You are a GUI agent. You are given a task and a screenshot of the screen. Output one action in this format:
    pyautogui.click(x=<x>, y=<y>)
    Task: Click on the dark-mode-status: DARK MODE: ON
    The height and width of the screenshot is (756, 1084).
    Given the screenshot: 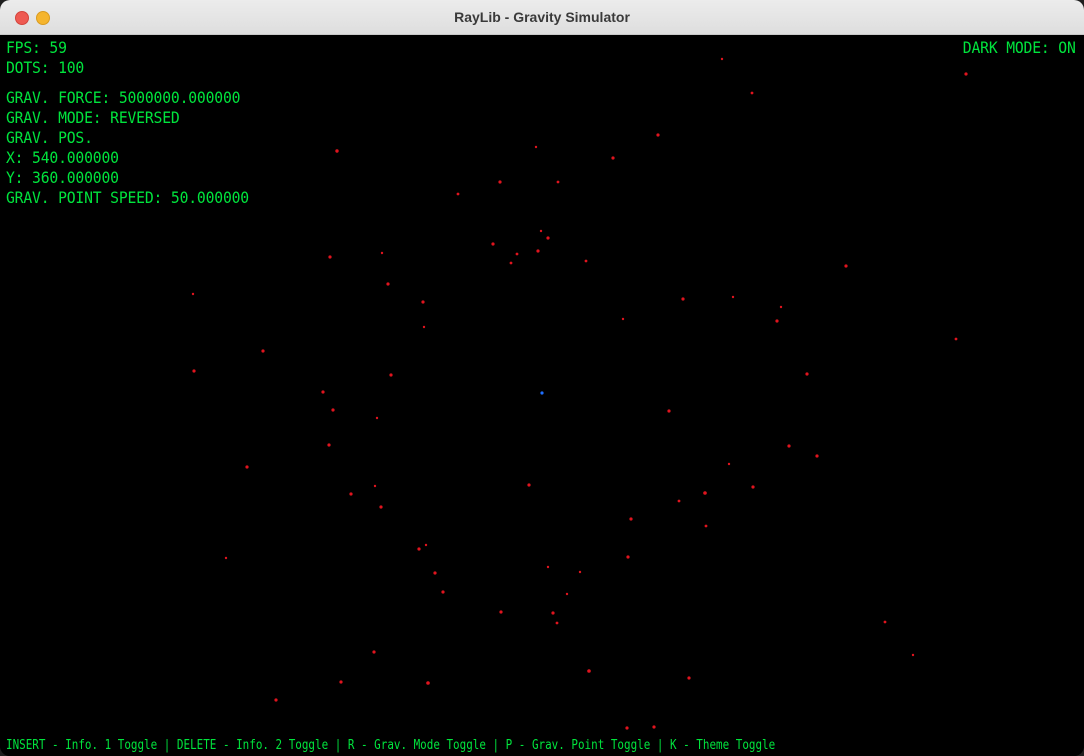 What is the action you would take?
    pyautogui.click(x=1019, y=47)
    